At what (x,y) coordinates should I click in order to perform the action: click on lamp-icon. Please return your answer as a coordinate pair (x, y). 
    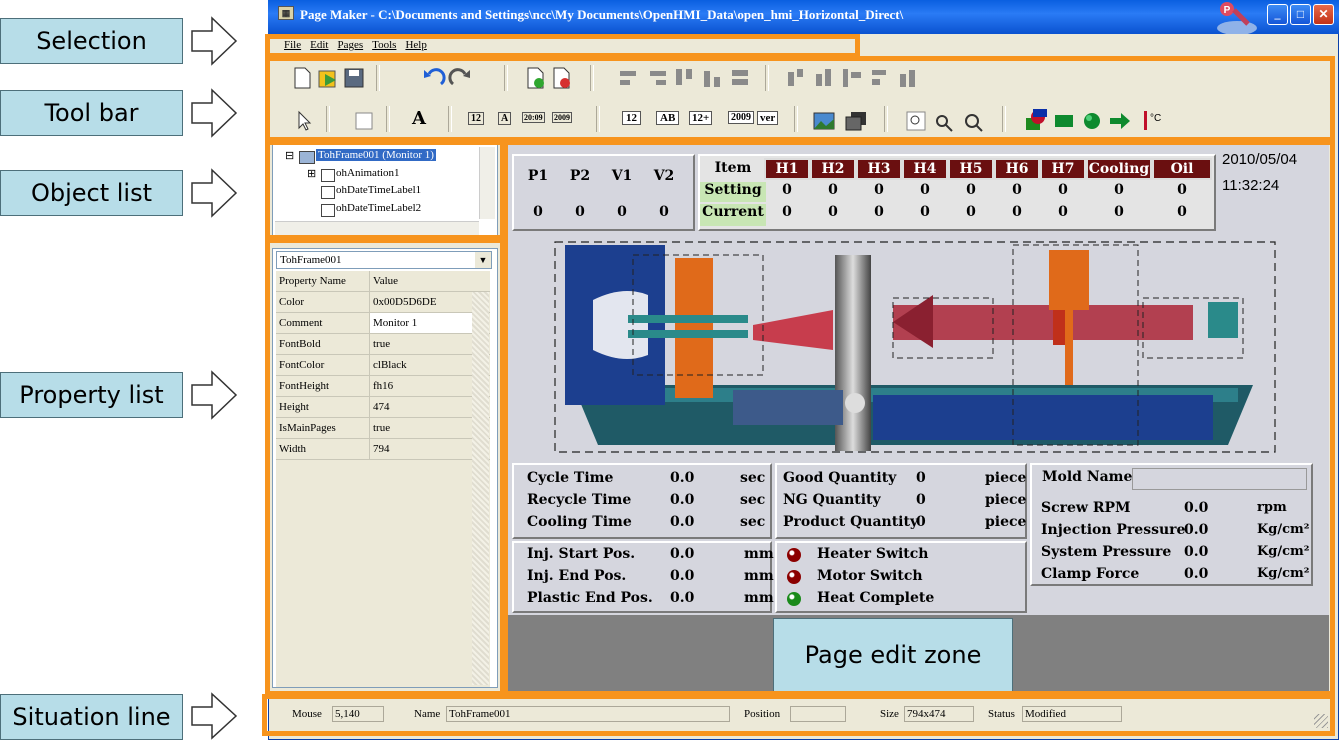
    Looking at the image, I should click on (1092, 121).